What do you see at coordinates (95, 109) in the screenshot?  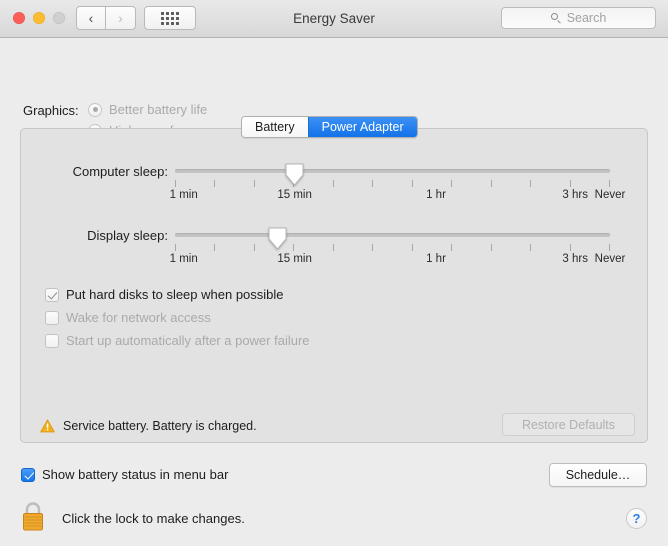 I see `radio-indicator` at bounding box center [95, 109].